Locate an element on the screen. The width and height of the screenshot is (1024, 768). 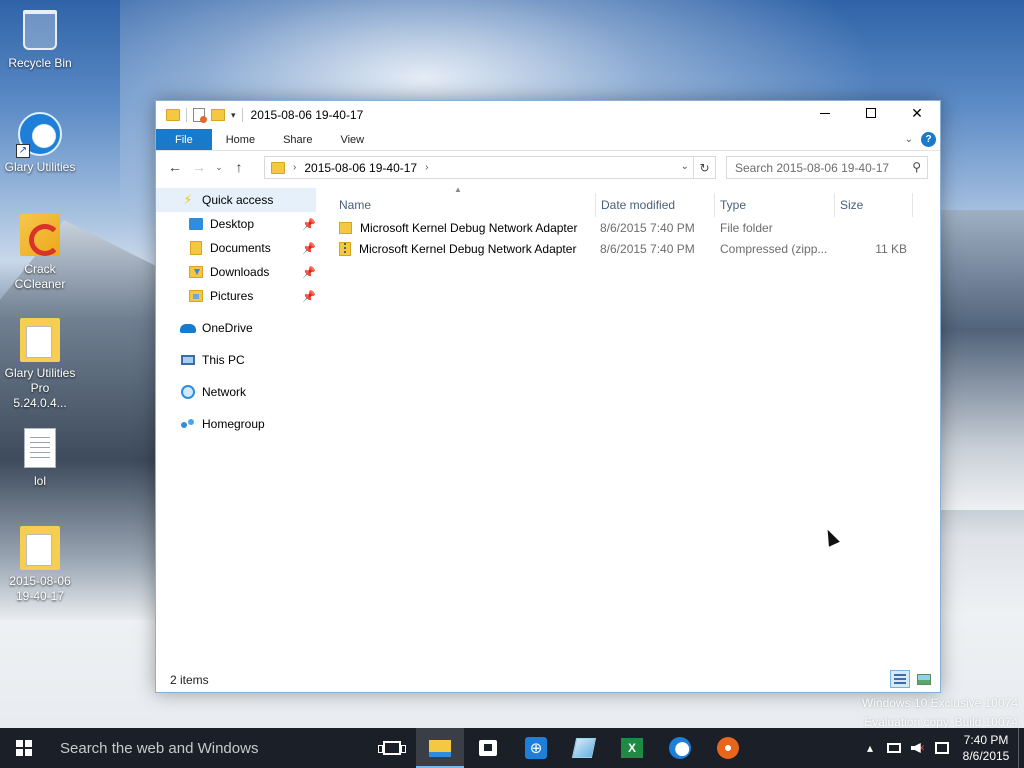
file-date: 8/6/2015 7:40 PM is located at coordinates (647, 248).